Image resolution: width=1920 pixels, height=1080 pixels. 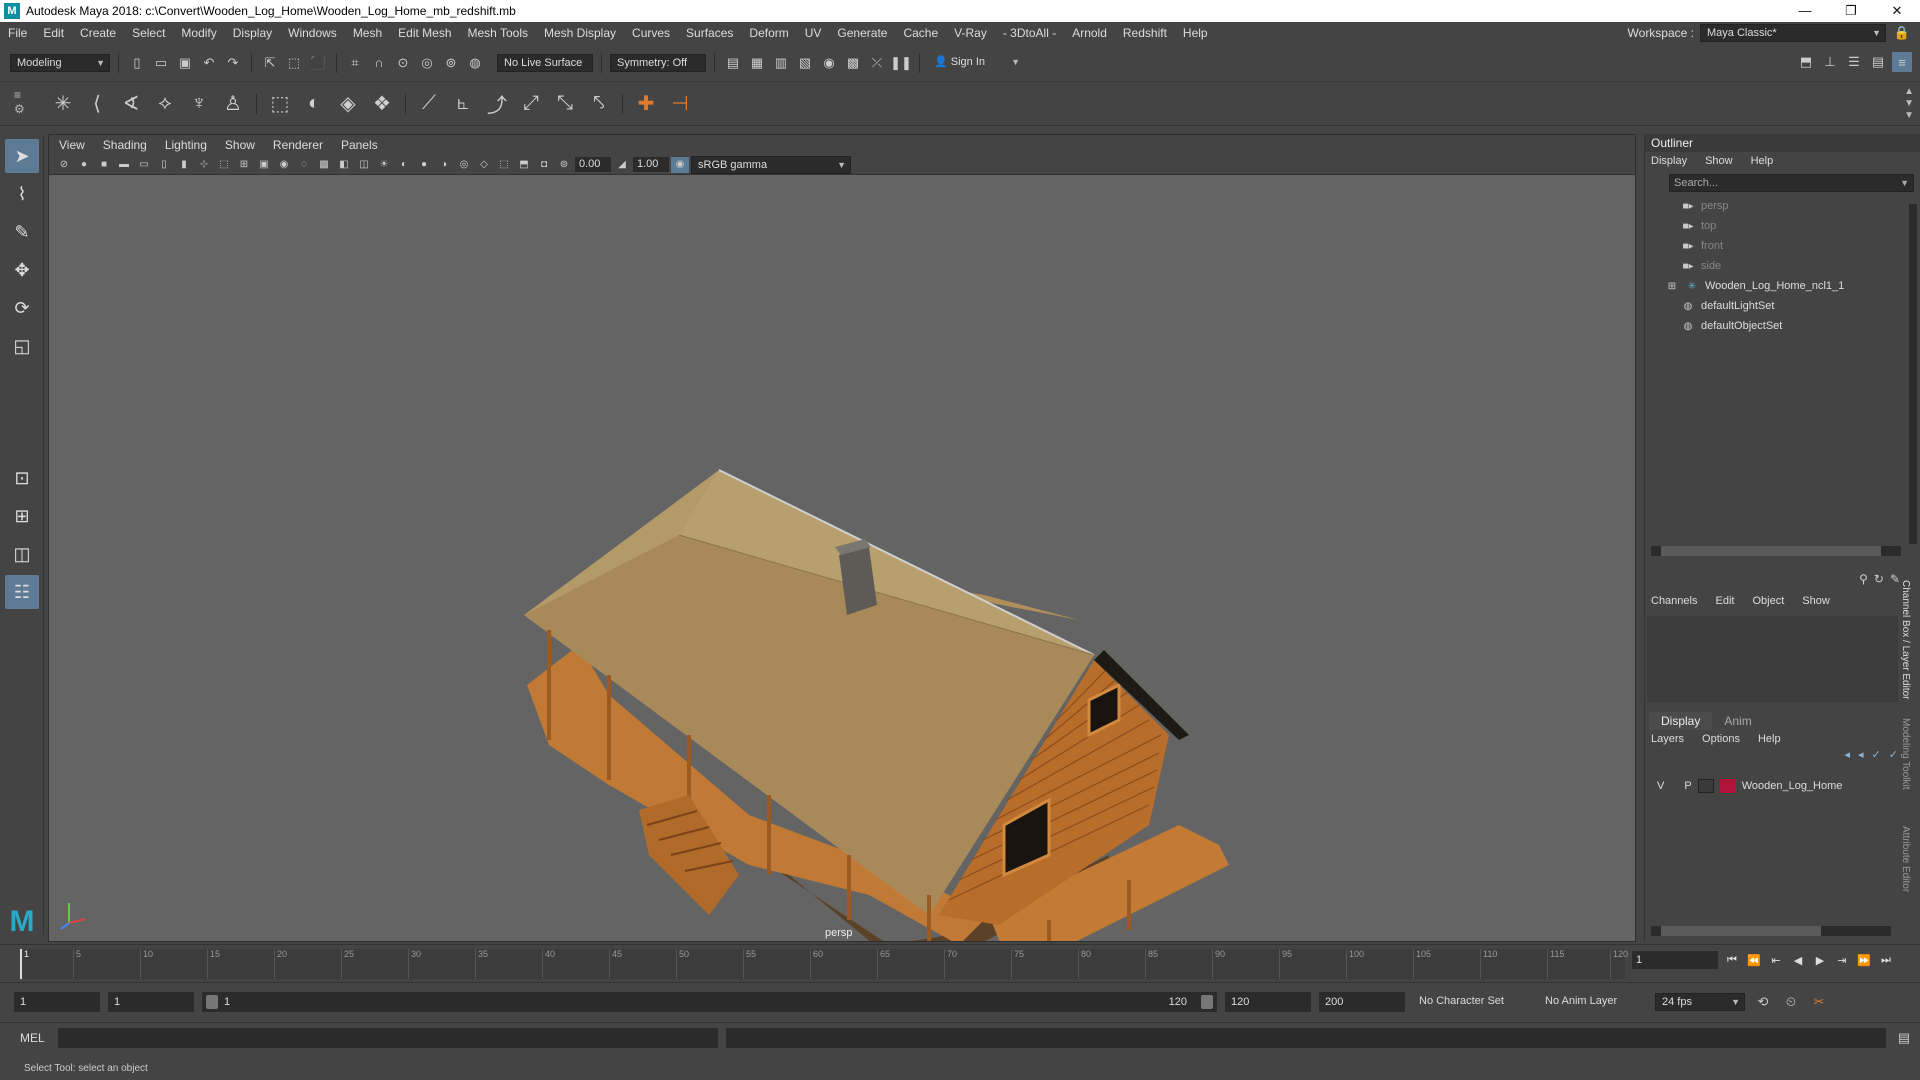 I want to click on outliner-item-side: ■▸ side, so click(x=1782, y=266).